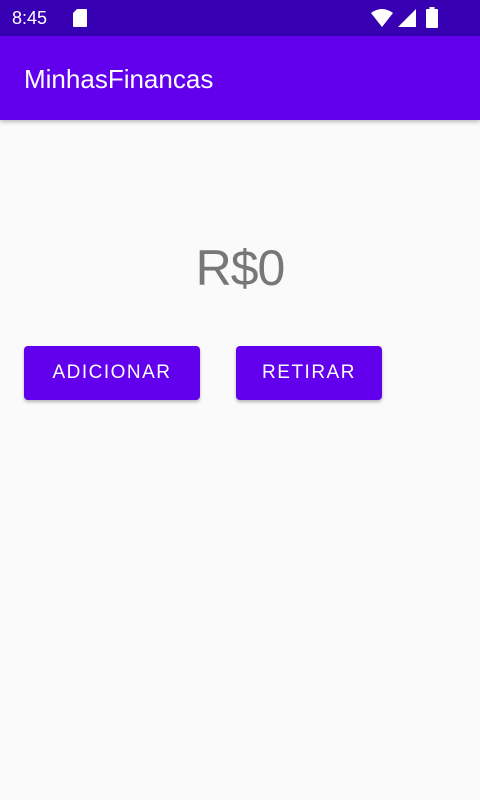  Describe the element at coordinates (119, 79) in the screenshot. I see `app-title: MinhasFinancas` at that location.